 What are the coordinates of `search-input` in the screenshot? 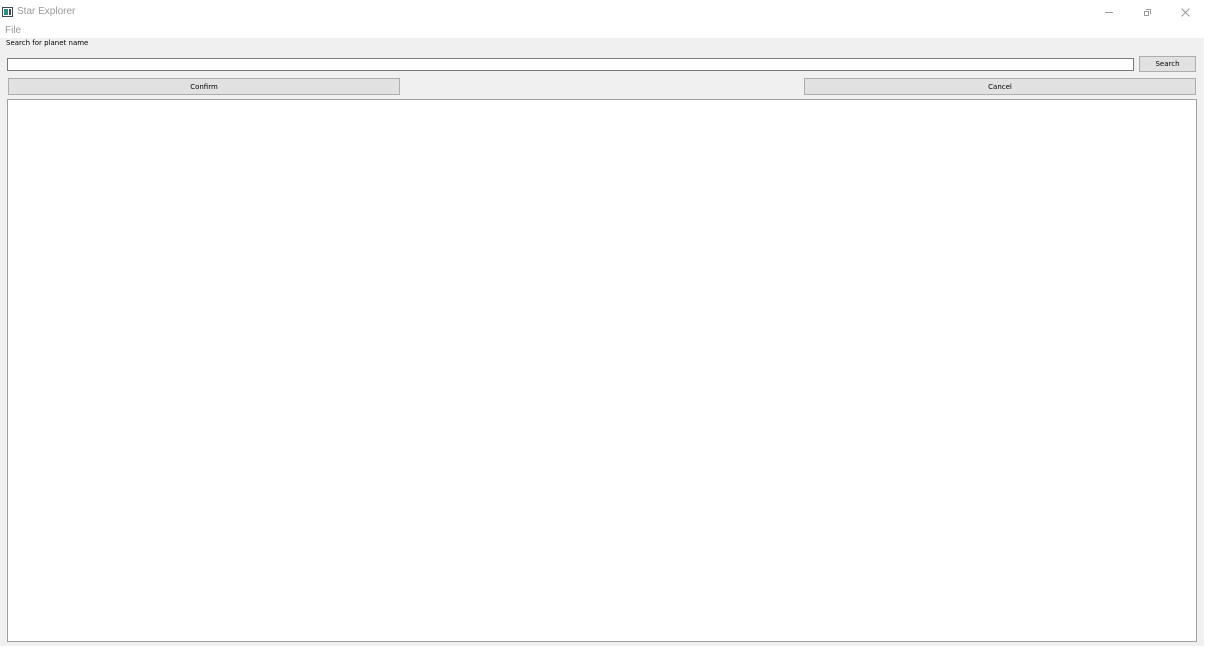 It's located at (570, 64).